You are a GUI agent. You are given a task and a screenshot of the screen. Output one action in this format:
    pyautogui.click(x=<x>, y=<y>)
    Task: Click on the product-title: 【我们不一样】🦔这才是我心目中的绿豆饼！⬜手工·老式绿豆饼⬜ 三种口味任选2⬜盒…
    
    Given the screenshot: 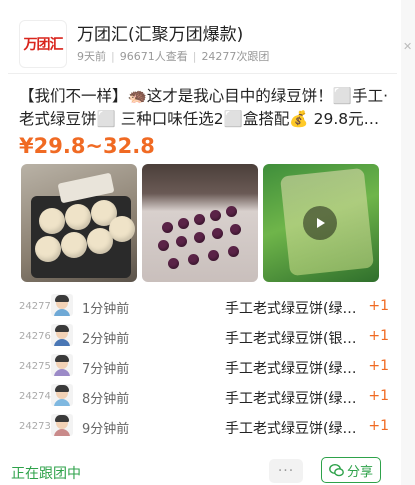 What is the action you would take?
    pyautogui.click(x=204, y=108)
    